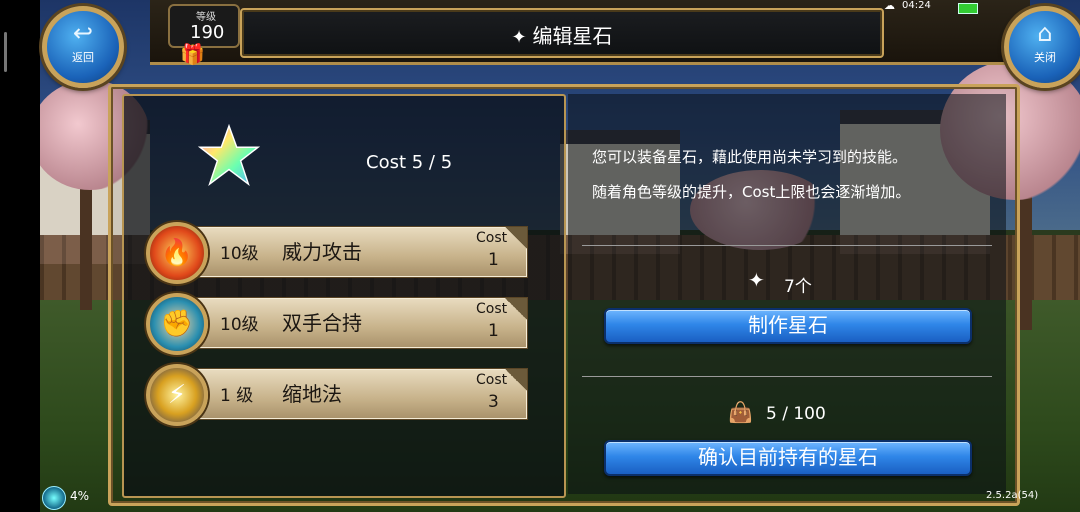 Image resolution: width=1080 pixels, height=512 pixels. I want to click on screen-left-edge, so click(20, 256).